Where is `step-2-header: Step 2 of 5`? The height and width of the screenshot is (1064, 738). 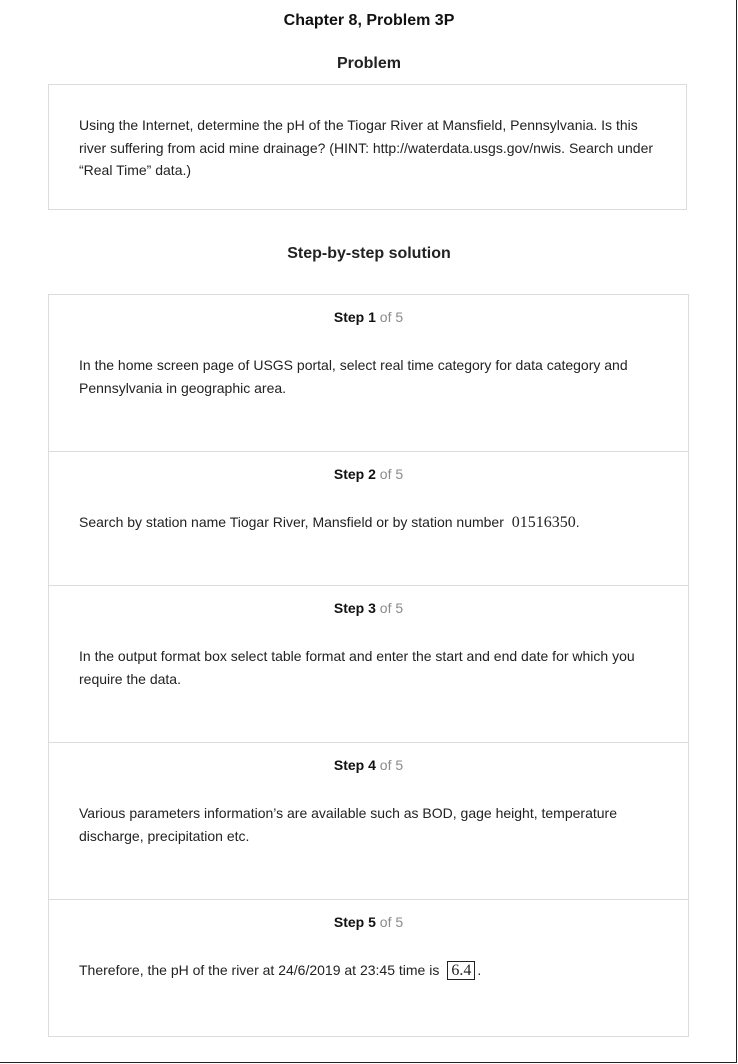 step-2-header: Step 2 of 5 is located at coordinates (368, 474).